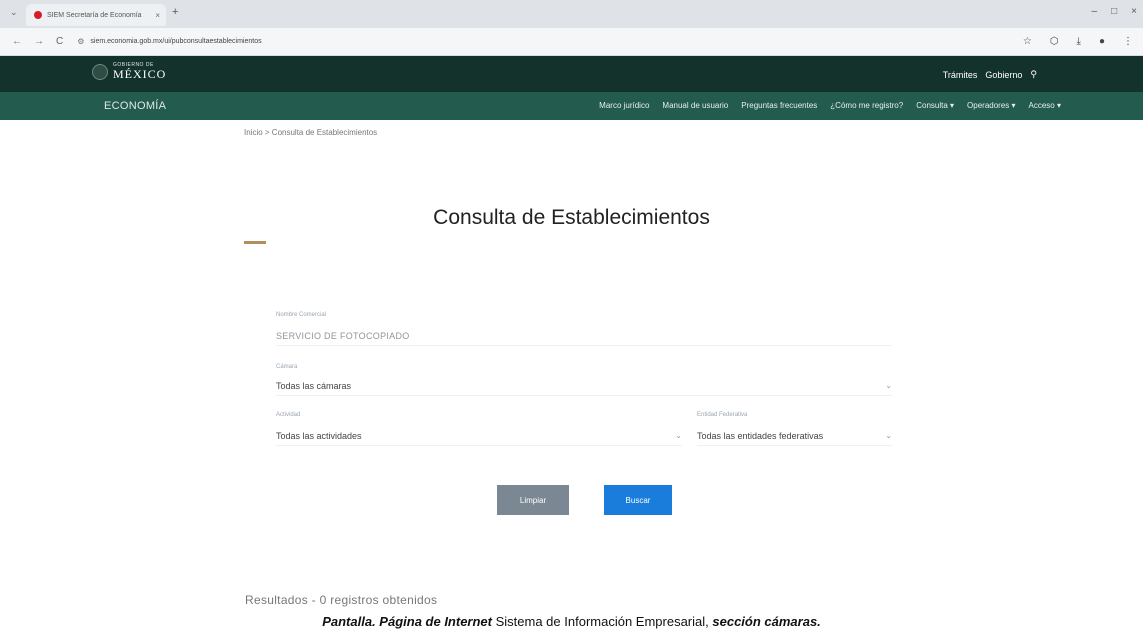 The width and height of the screenshot is (1143, 639). What do you see at coordinates (960, 75) in the screenshot?
I see `link-tramites: Trámites` at bounding box center [960, 75].